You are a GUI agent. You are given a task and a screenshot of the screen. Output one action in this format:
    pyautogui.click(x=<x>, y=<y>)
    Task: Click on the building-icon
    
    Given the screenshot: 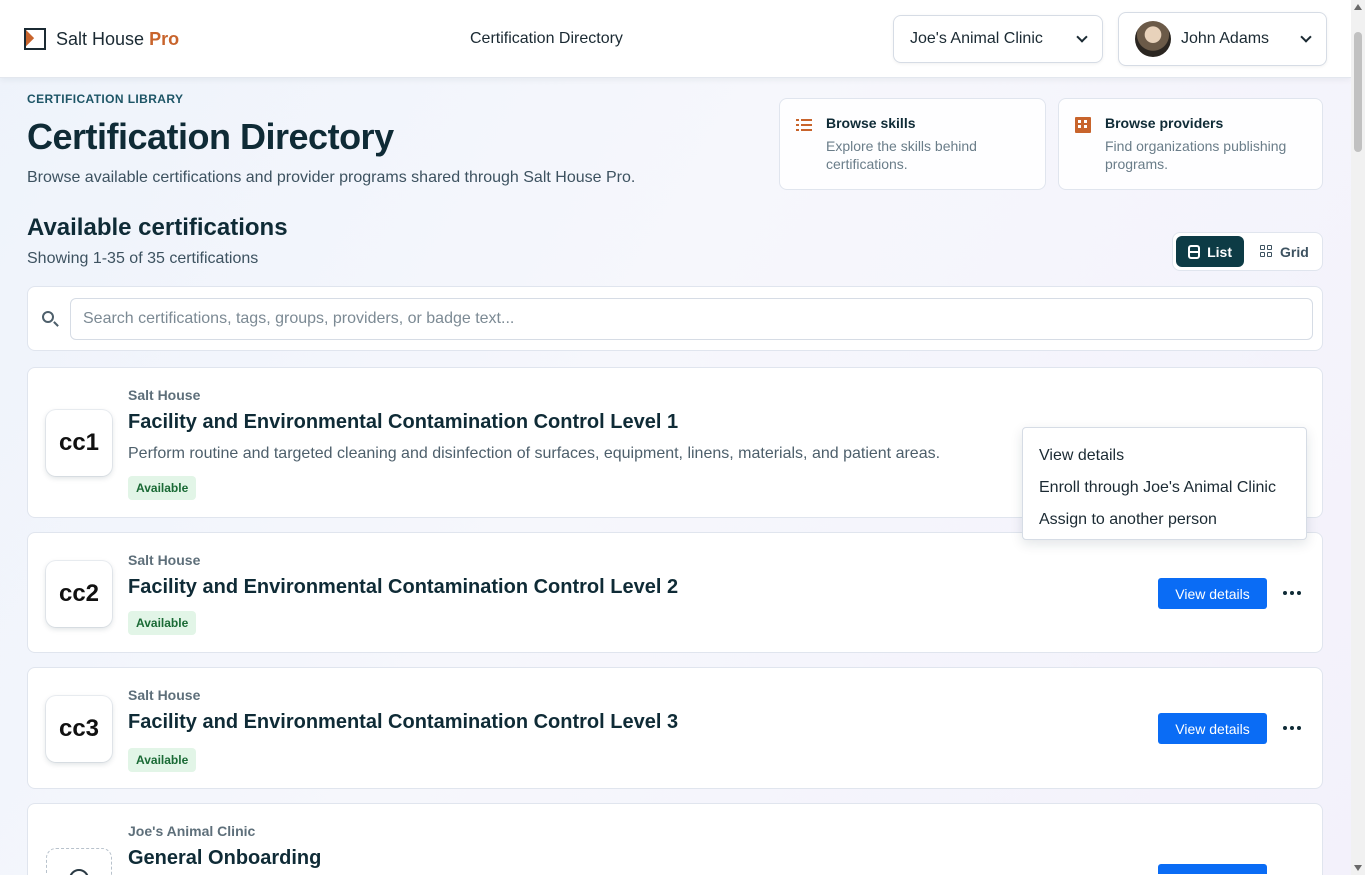 What is the action you would take?
    pyautogui.click(x=1083, y=125)
    